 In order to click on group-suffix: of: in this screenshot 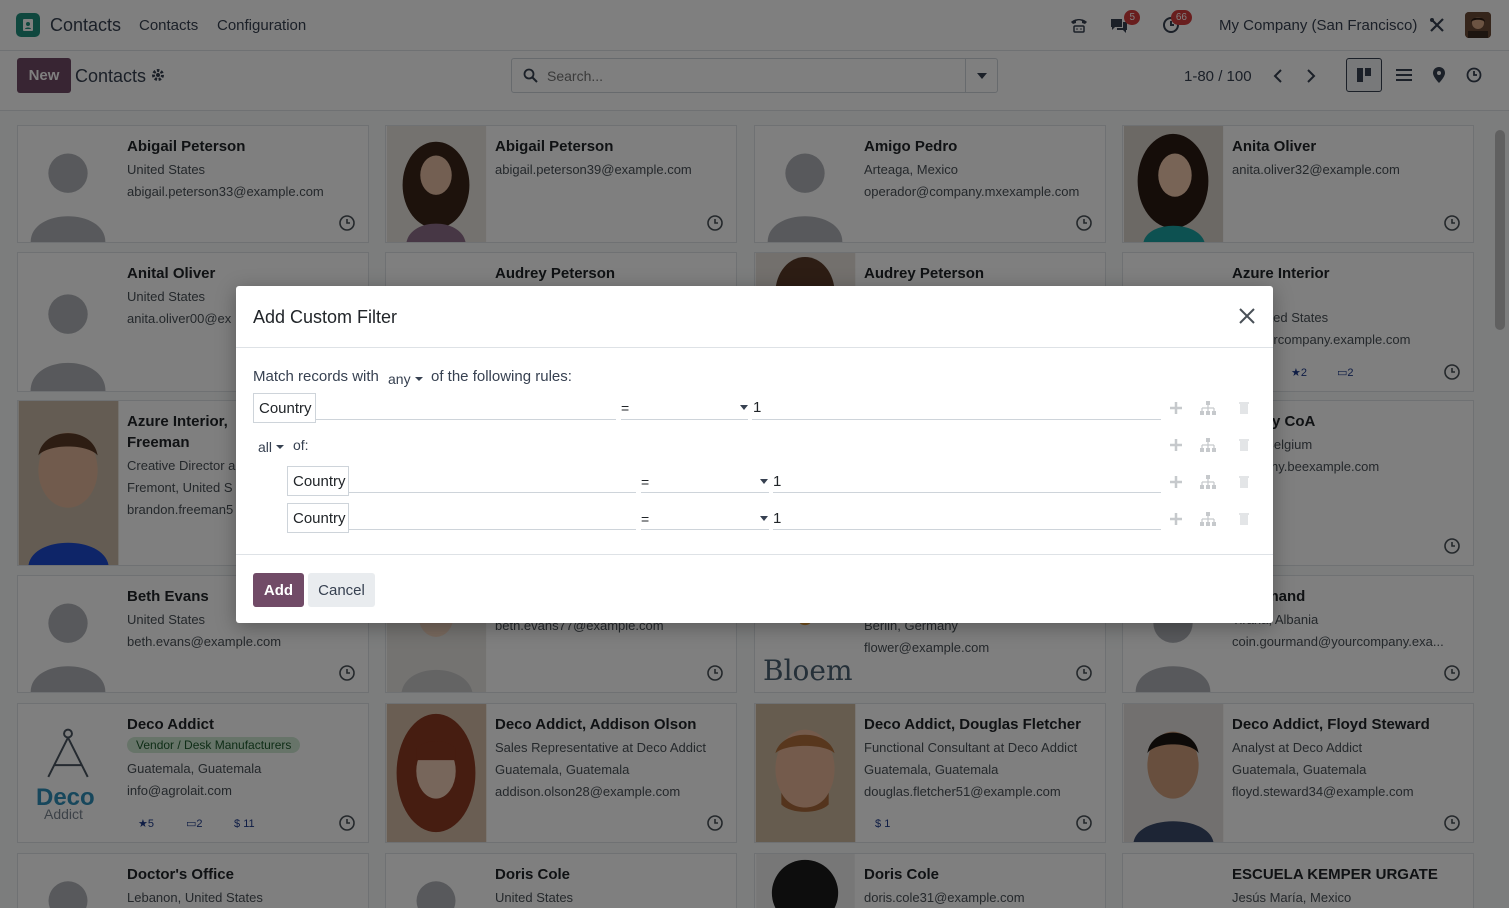, I will do `click(301, 445)`.